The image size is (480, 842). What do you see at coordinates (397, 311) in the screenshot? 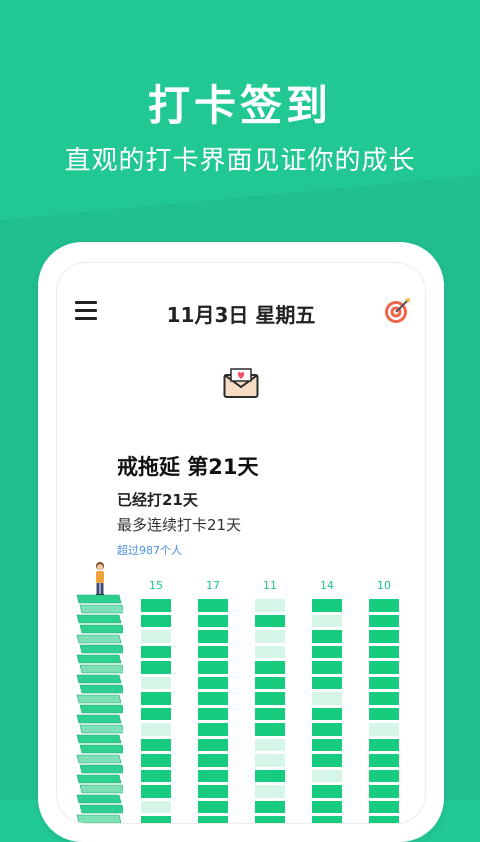
I see `target-icon` at bounding box center [397, 311].